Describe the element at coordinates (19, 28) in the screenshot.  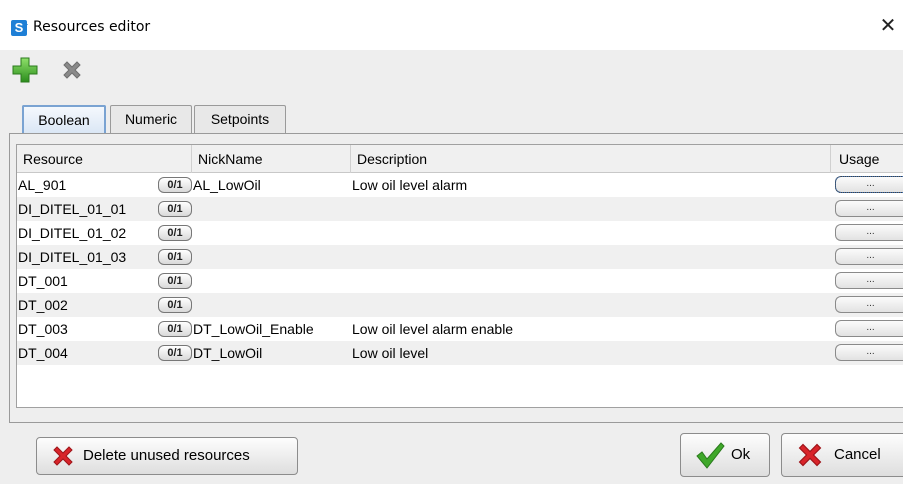
I see `app-logo-icon: S +` at that location.